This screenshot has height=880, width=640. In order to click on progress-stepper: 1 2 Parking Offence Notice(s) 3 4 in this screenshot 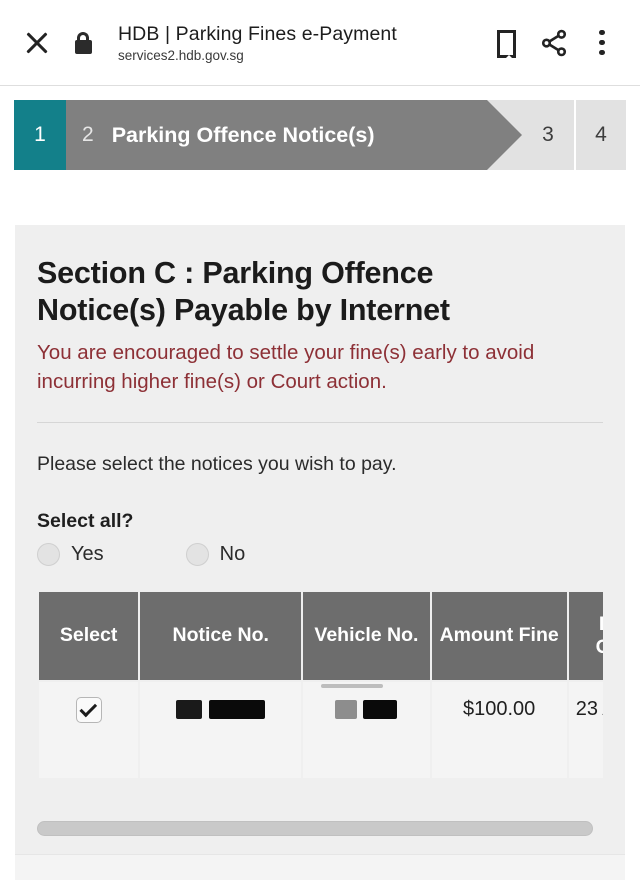, I will do `click(320, 135)`.